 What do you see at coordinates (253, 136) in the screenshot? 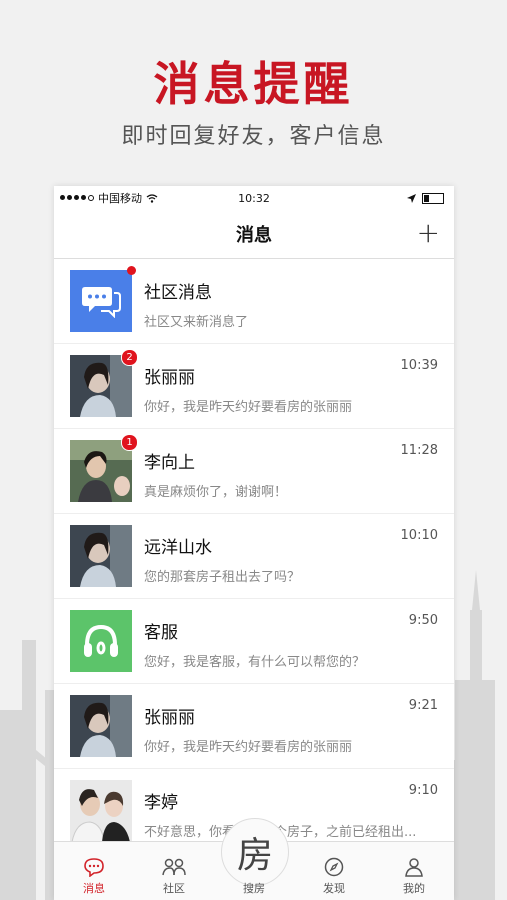
I see `promo-subline: 即时回复好友，客户信息` at bounding box center [253, 136].